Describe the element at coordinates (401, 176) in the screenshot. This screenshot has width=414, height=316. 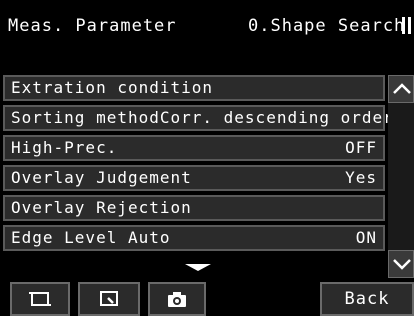
I see `list-scrollbar` at that location.